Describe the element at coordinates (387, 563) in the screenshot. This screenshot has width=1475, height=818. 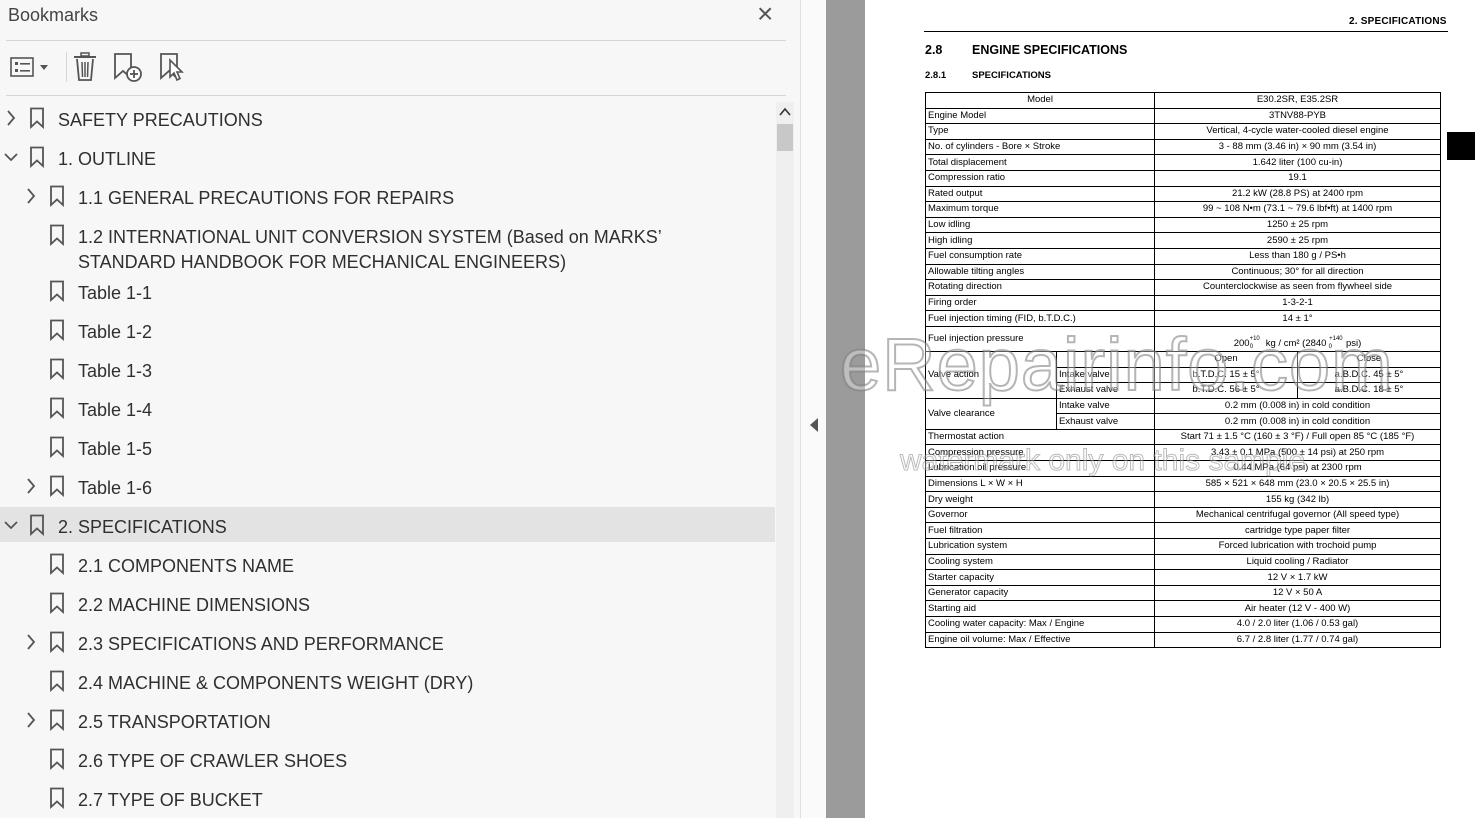
I see `bookmark-item: 2.1 COMPONENTS NAME` at that location.